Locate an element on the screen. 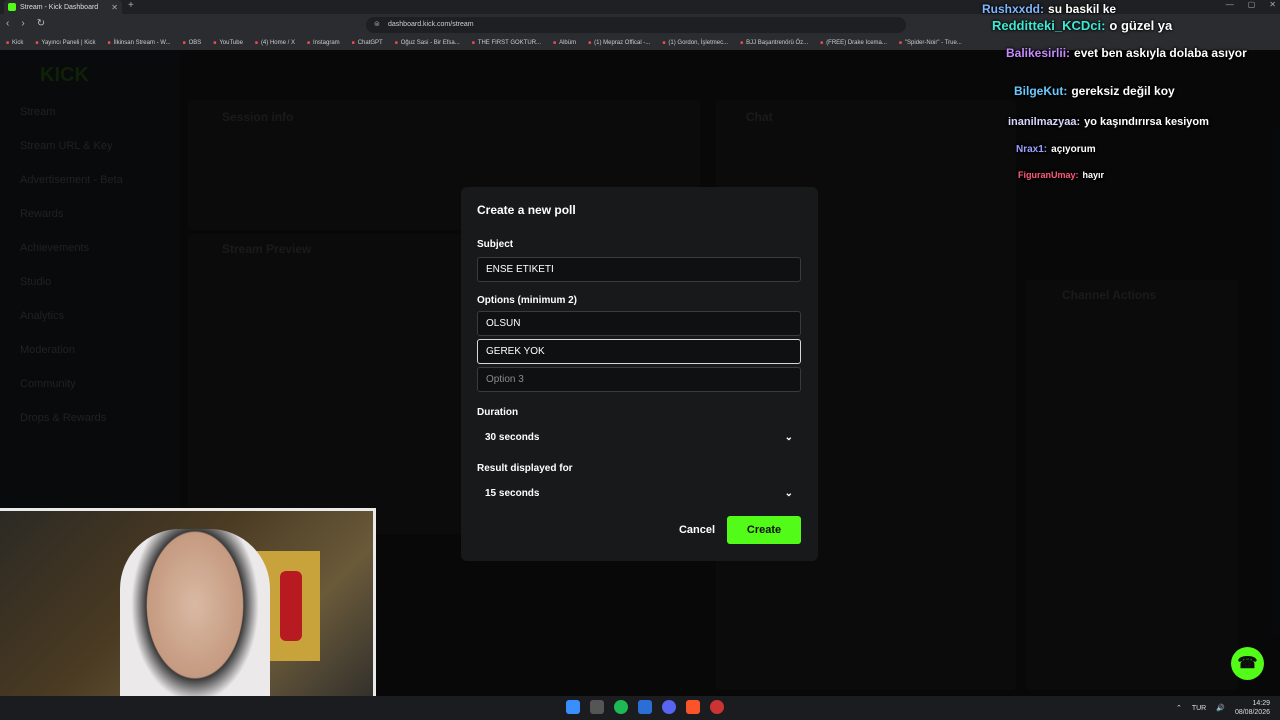 Image resolution: width=1280 pixels, height=720 pixels. start-icon is located at coordinates (573, 707).